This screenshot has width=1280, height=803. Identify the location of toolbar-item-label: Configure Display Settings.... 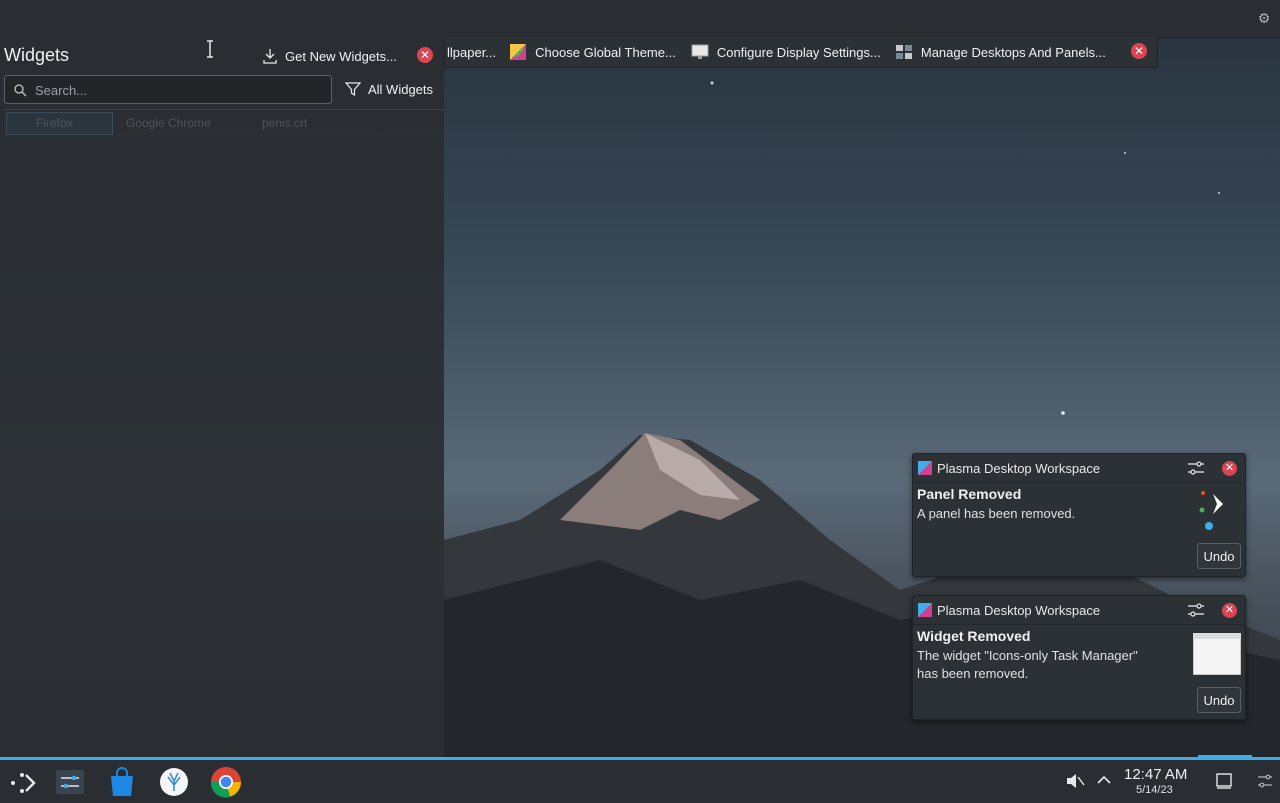
(798, 52).